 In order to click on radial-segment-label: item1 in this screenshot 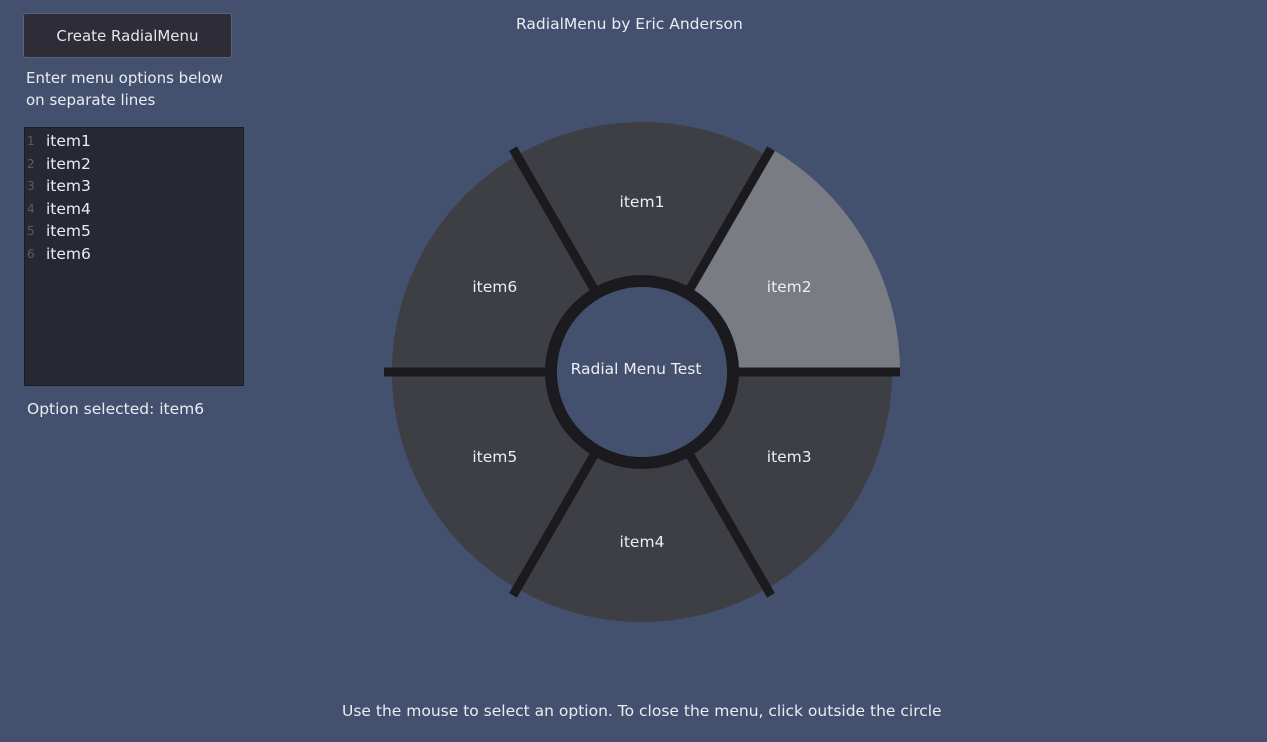, I will do `click(642, 202)`.